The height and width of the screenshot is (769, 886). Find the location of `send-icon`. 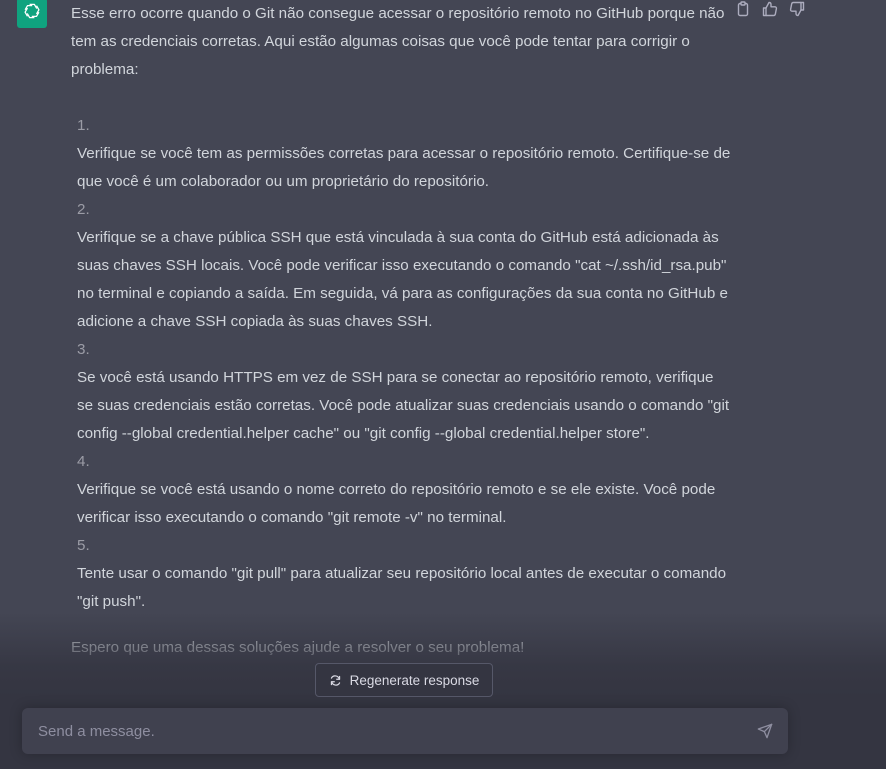

send-icon is located at coordinates (765, 731).